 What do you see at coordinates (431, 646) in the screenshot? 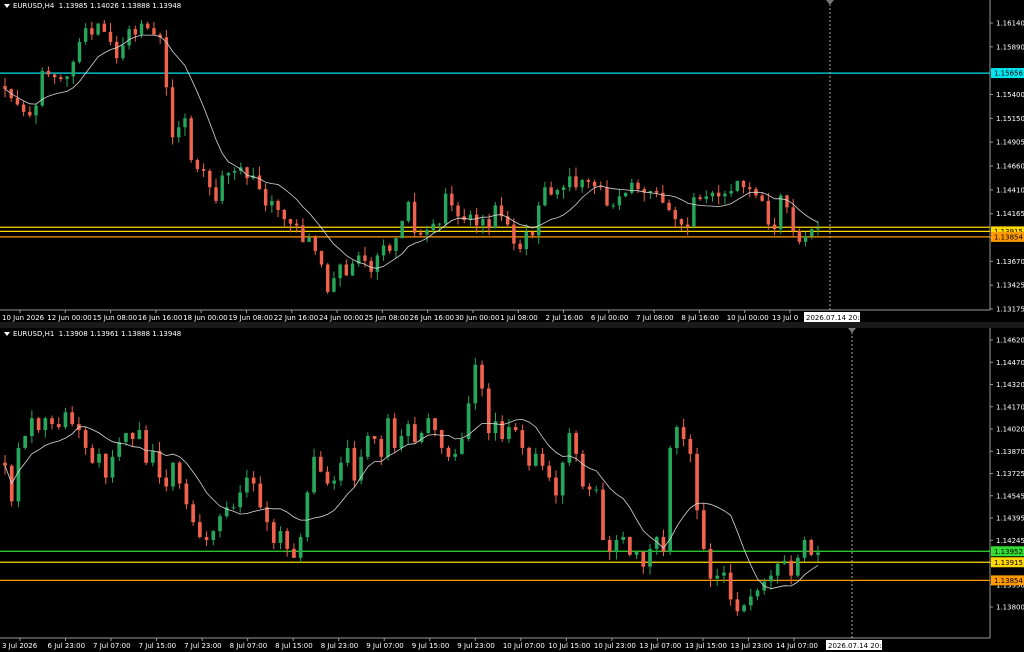
I see `x-tick-label: 9 Jul 15:00` at bounding box center [431, 646].